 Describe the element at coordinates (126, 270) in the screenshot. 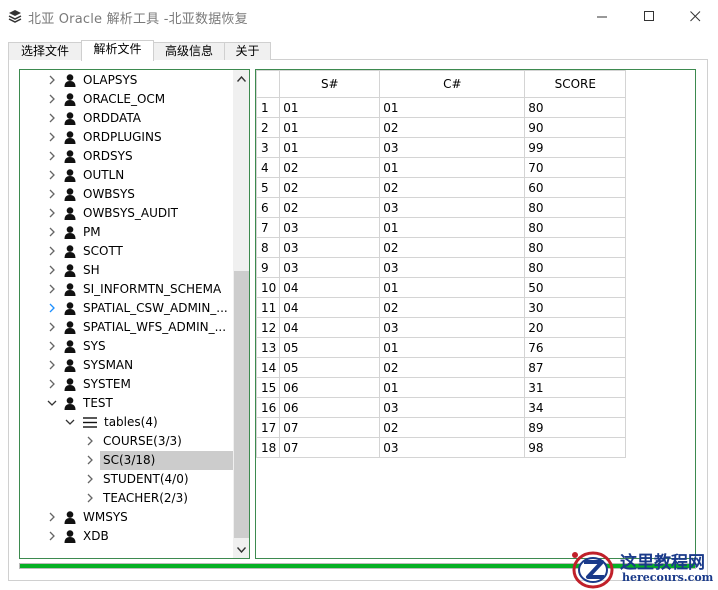

I see `tree-item: SH` at that location.